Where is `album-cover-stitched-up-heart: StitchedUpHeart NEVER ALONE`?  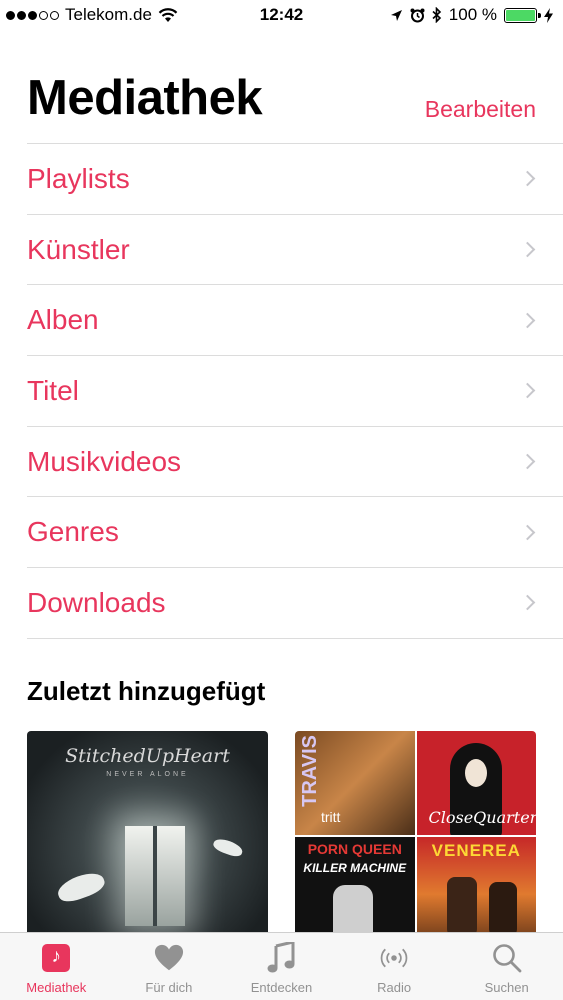 album-cover-stitched-up-heart: StitchedUpHeart NEVER ALONE is located at coordinates (147, 836).